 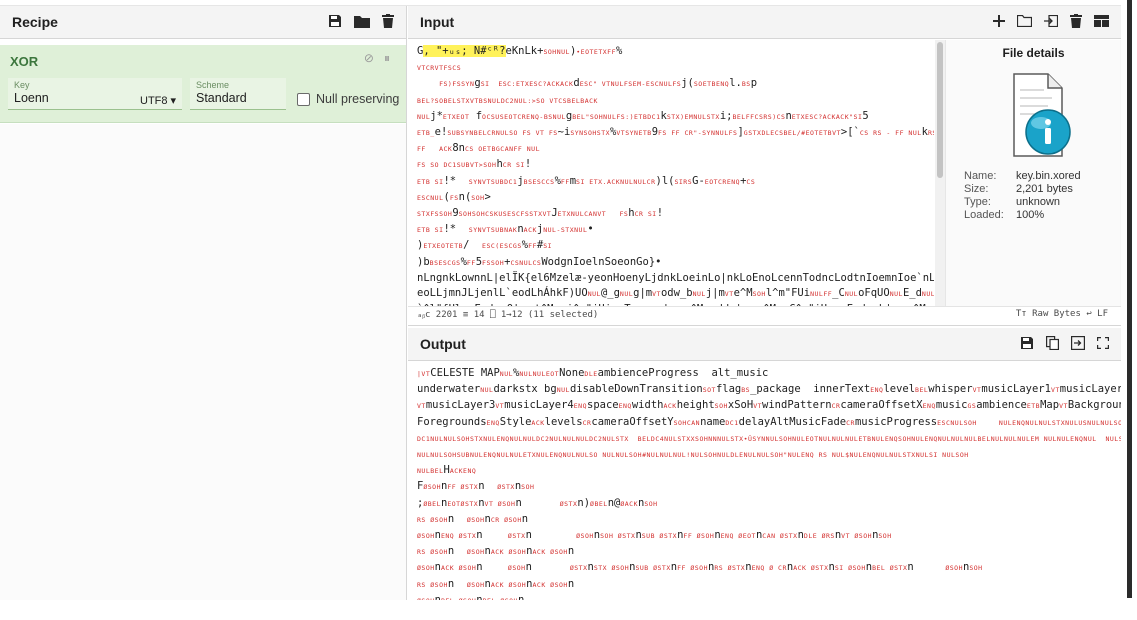 I want to click on file-loaded-label: Loaded:, so click(x=984, y=215).